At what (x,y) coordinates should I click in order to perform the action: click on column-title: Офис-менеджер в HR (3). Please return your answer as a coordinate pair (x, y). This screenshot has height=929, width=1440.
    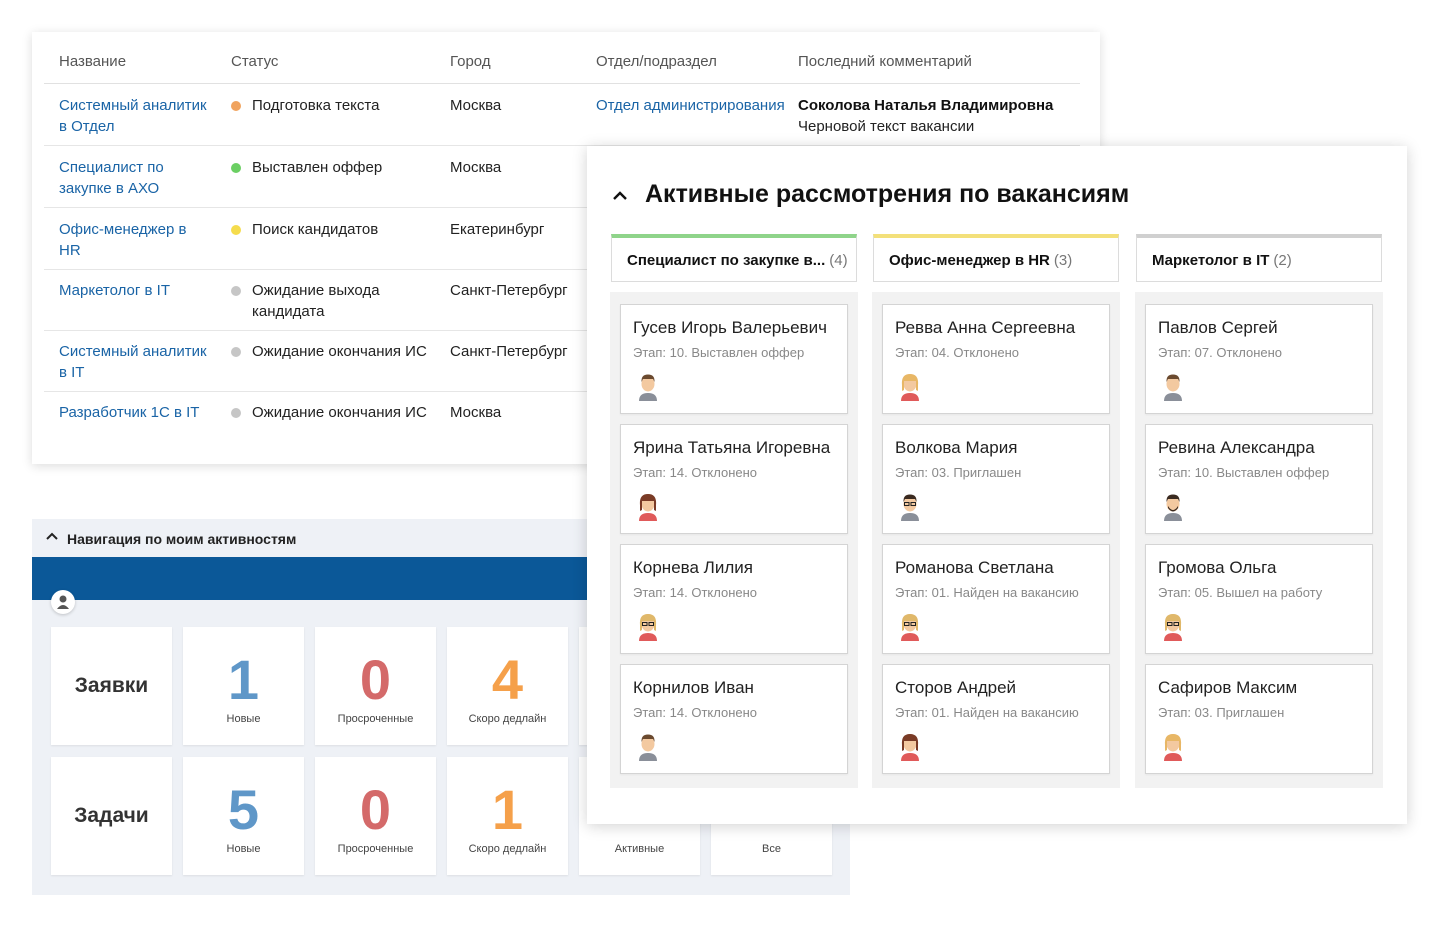
    Looking at the image, I should click on (980, 260).